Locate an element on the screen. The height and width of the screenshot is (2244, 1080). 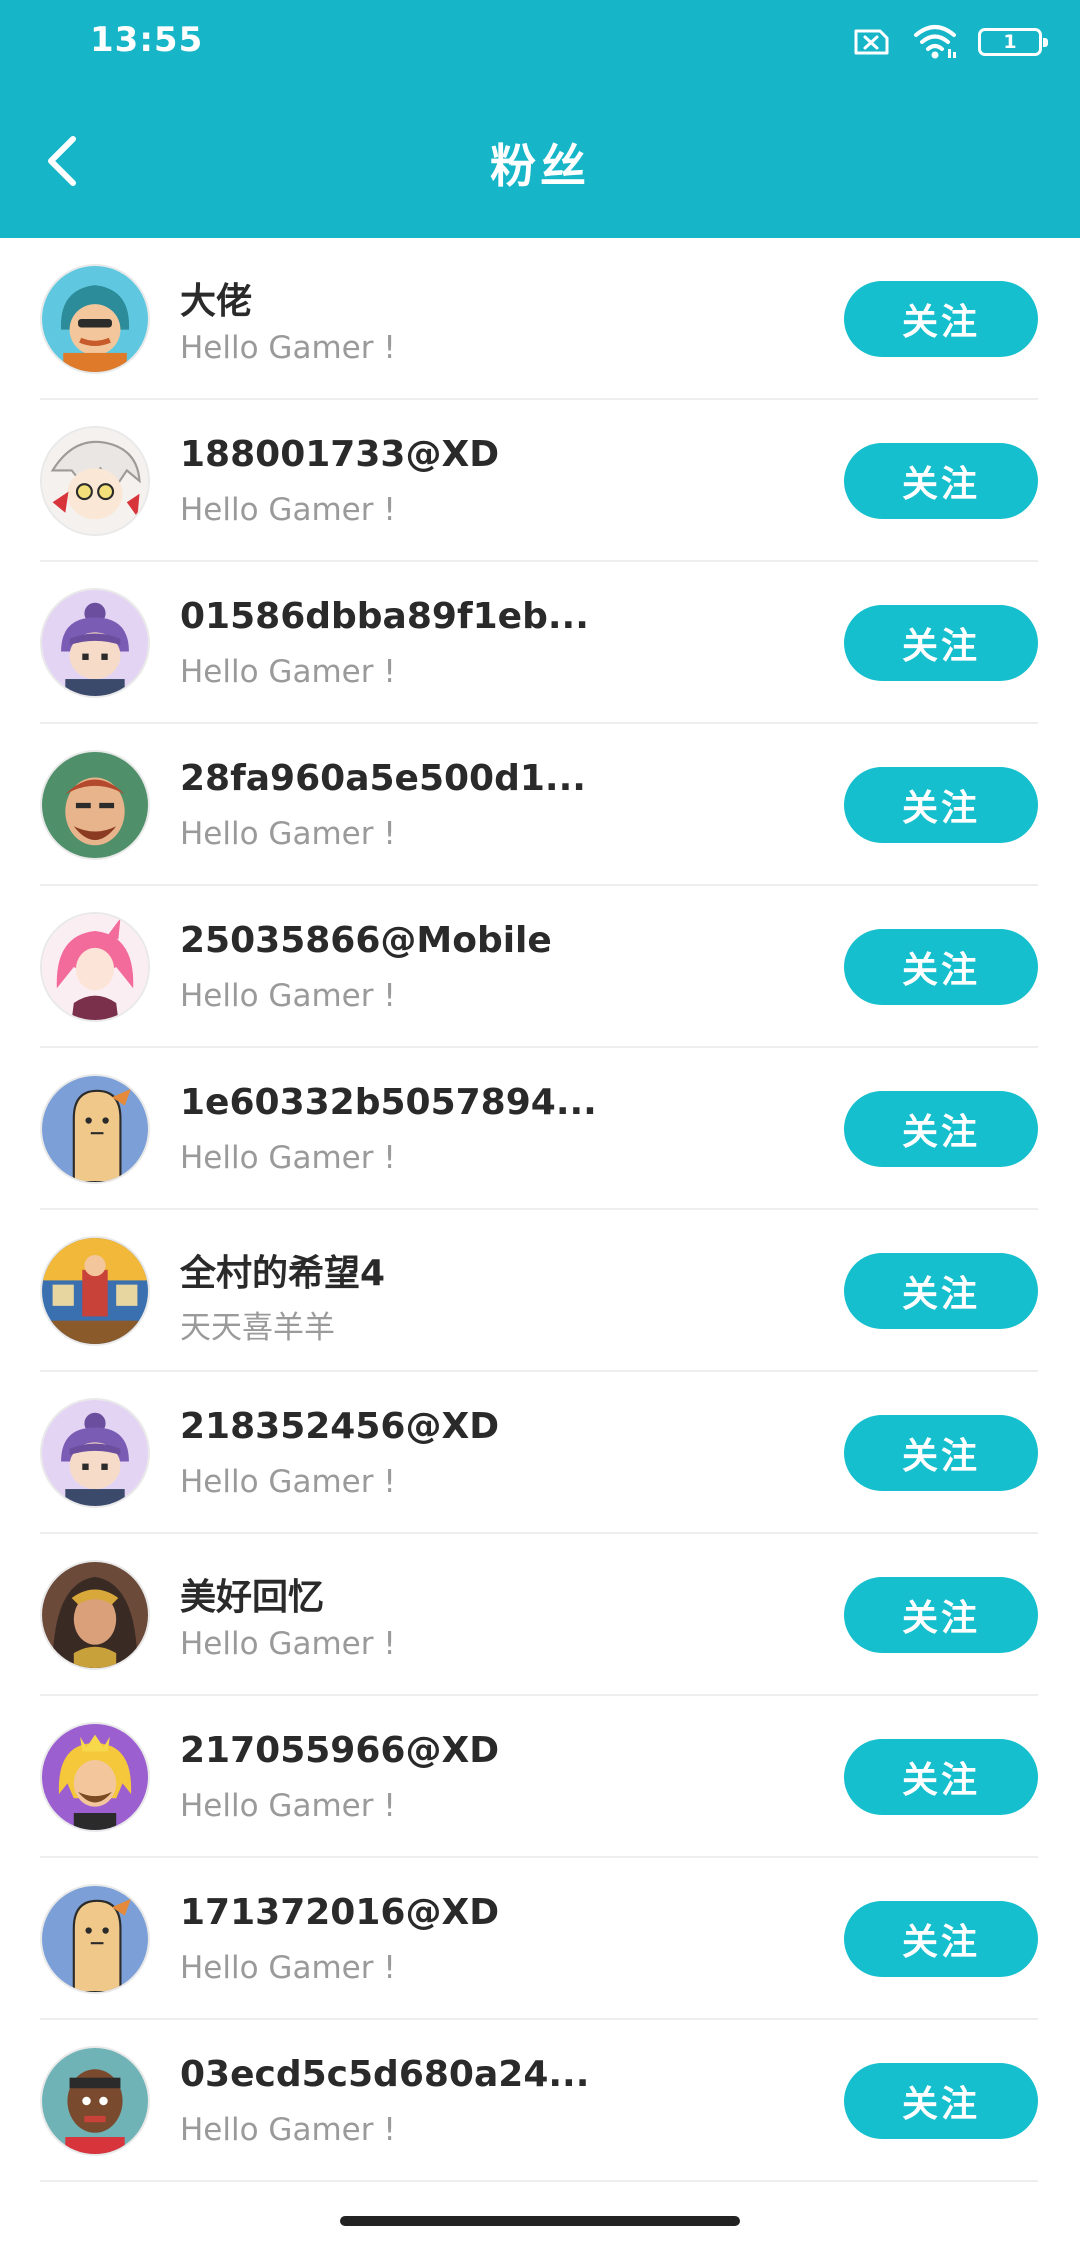
blonde-king-avatar-icon is located at coordinates (95, 1777).